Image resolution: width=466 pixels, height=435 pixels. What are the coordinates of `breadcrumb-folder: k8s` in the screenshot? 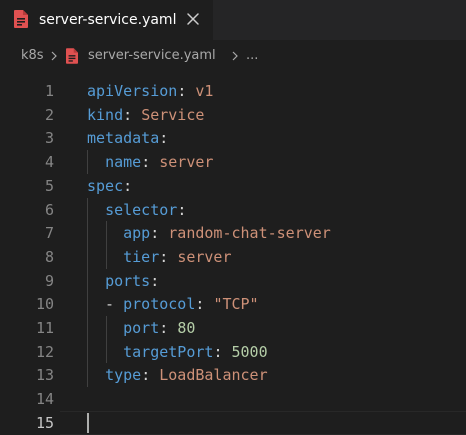 It's located at (32, 56).